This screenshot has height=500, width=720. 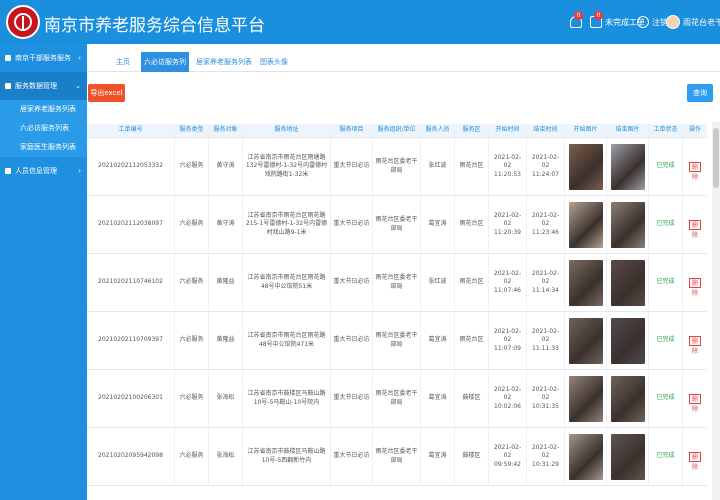 I want to click on cell-org: 雨花台区委老干部局, so click(x=397, y=282).